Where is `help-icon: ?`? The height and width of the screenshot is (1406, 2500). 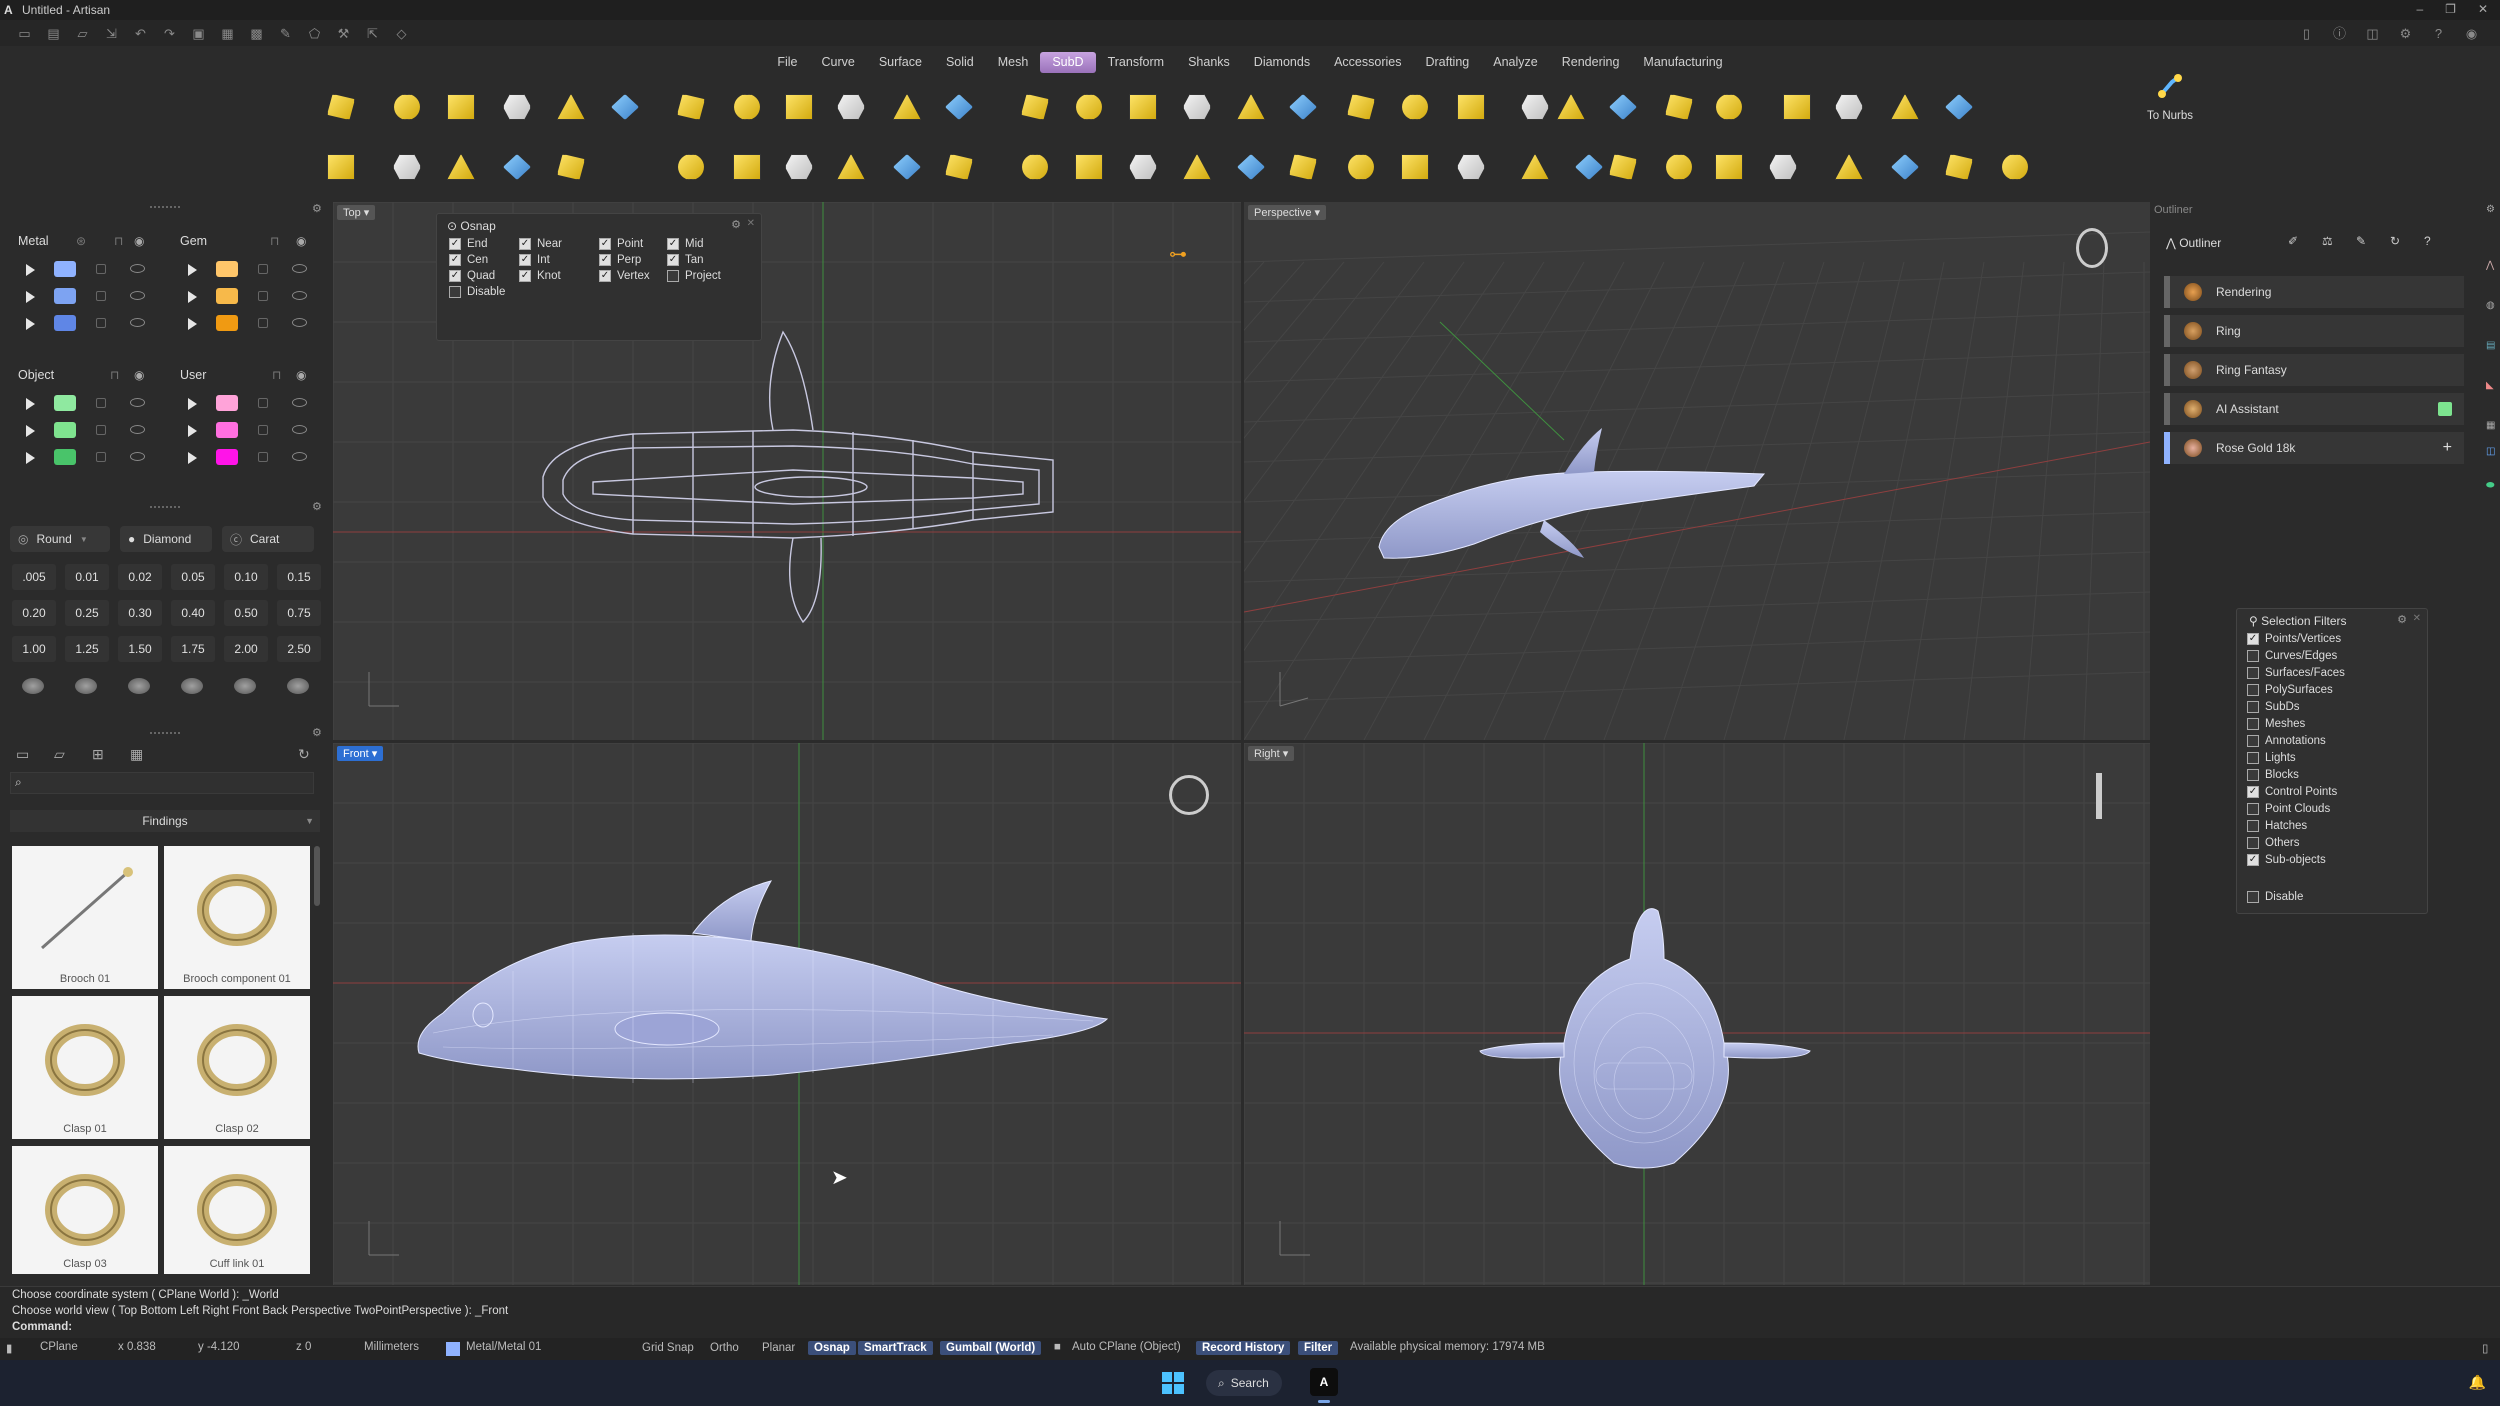 help-icon: ? is located at coordinates (2427, 241).